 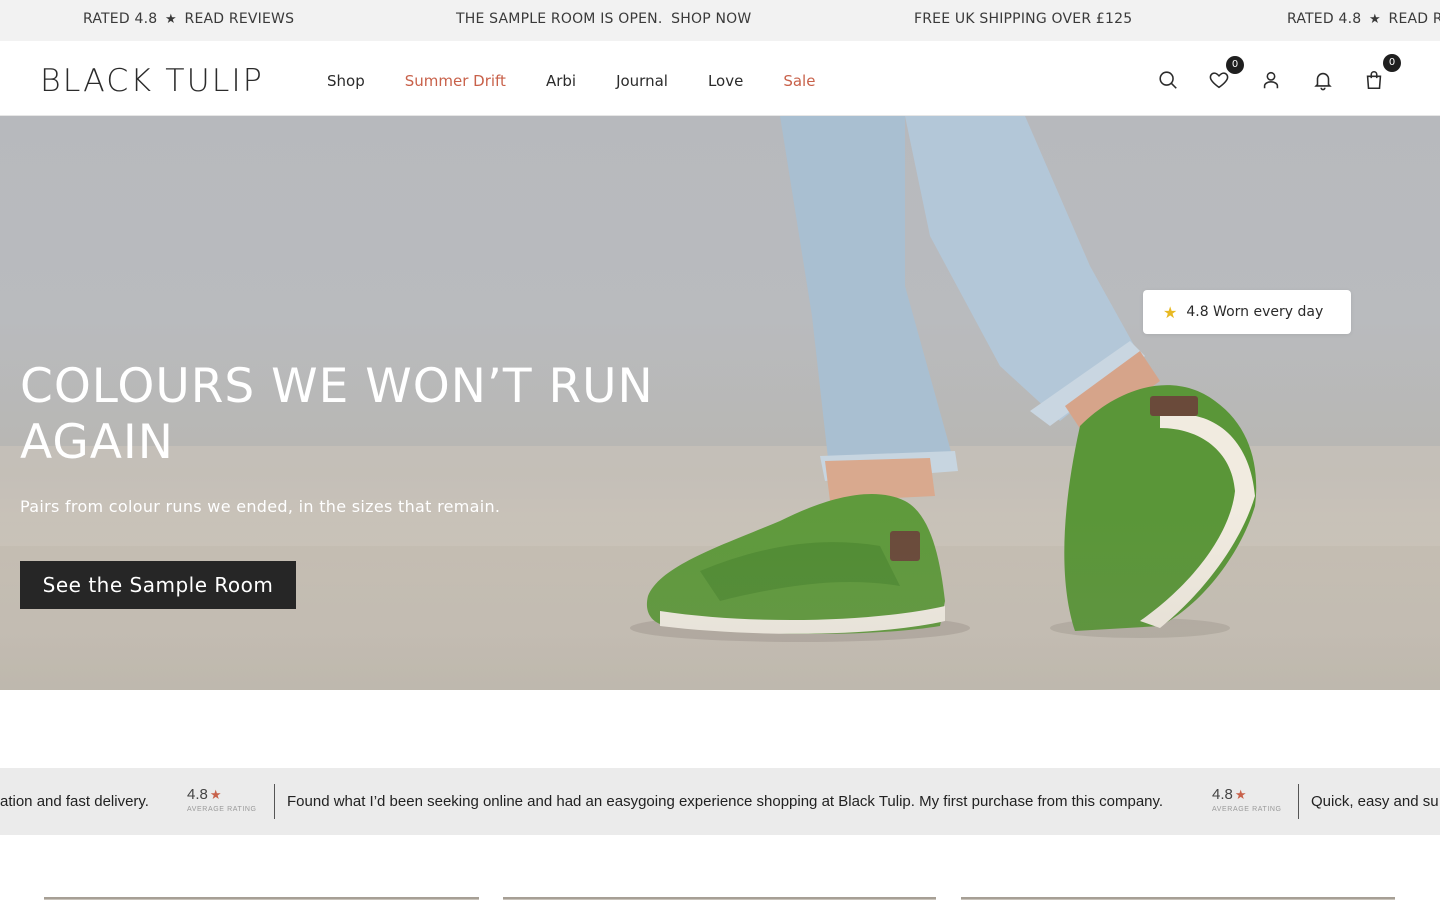 What do you see at coordinates (1255, 312) in the screenshot?
I see `rating-pill-text: 4.8 Worn every day` at bounding box center [1255, 312].